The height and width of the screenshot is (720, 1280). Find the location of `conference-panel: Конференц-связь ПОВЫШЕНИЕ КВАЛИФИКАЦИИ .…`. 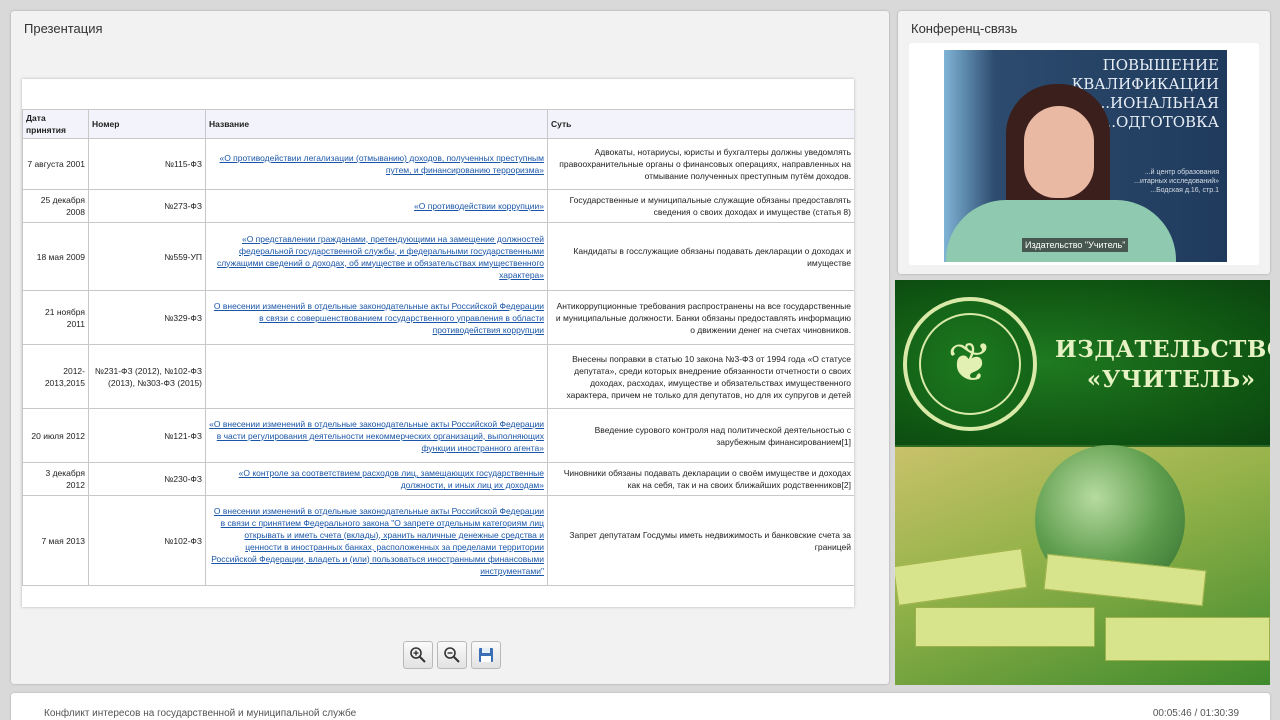

conference-panel: Конференц-связь ПОВЫШЕНИЕ КВАЛИФИКАЦИИ .… is located at coordinates (1084, 142).